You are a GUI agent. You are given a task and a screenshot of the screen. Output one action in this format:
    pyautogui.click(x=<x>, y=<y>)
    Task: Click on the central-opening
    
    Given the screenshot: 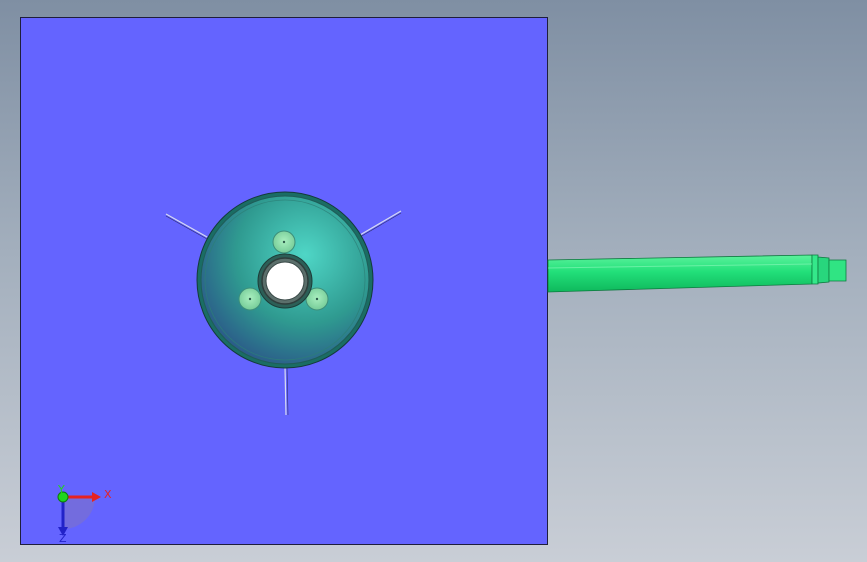 What is the action you would take?
    pyautogui.click(x=285, y=281)
    